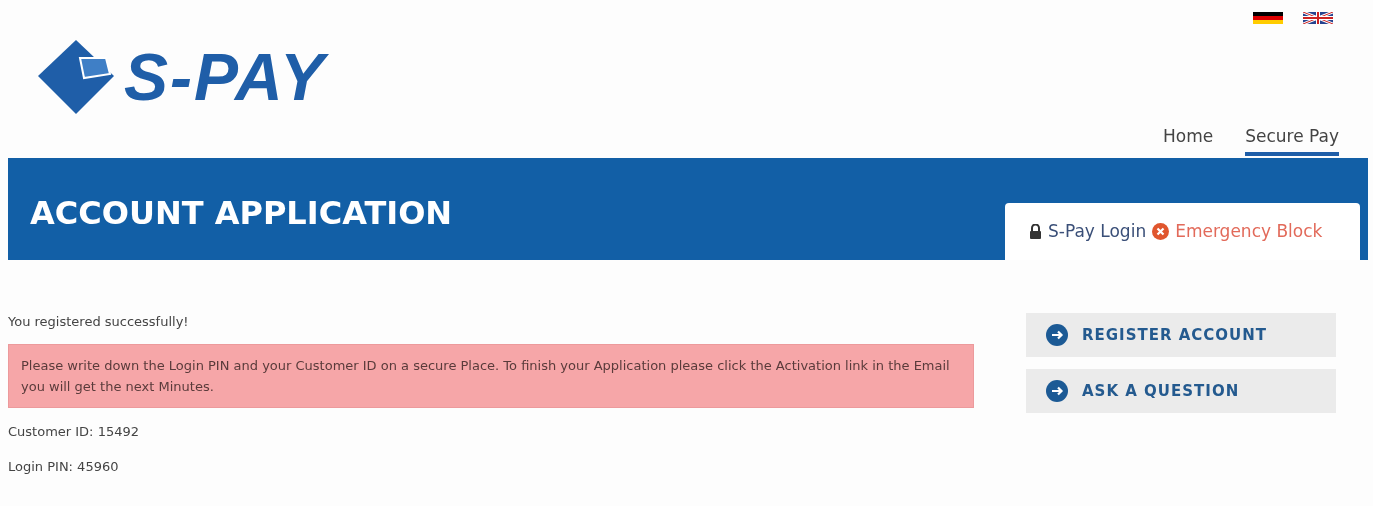 This screenshot has height=506, width=1373. Describe the element at coordinates (1181, 391) in the screenshot. I see `side-button: ASK A QUESTION` at that location.